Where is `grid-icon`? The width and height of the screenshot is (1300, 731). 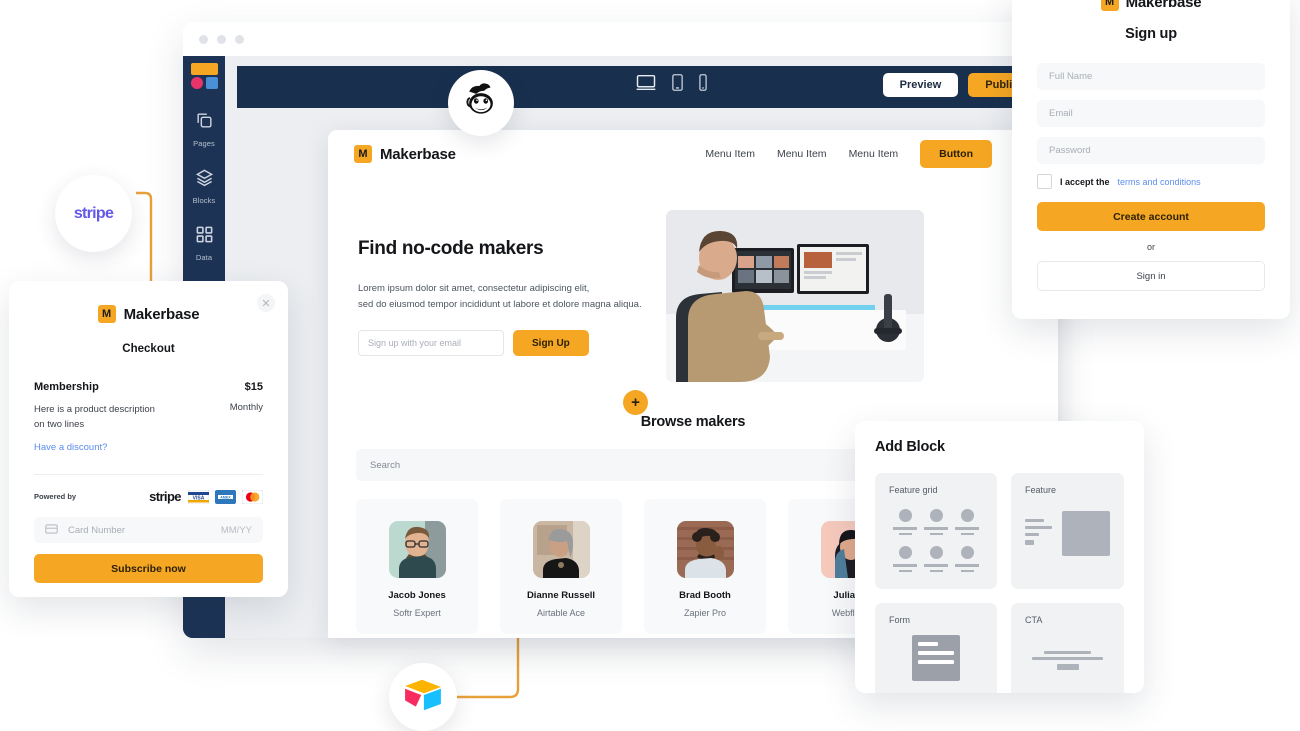
grid-icon is located at coordinates (204, 234).